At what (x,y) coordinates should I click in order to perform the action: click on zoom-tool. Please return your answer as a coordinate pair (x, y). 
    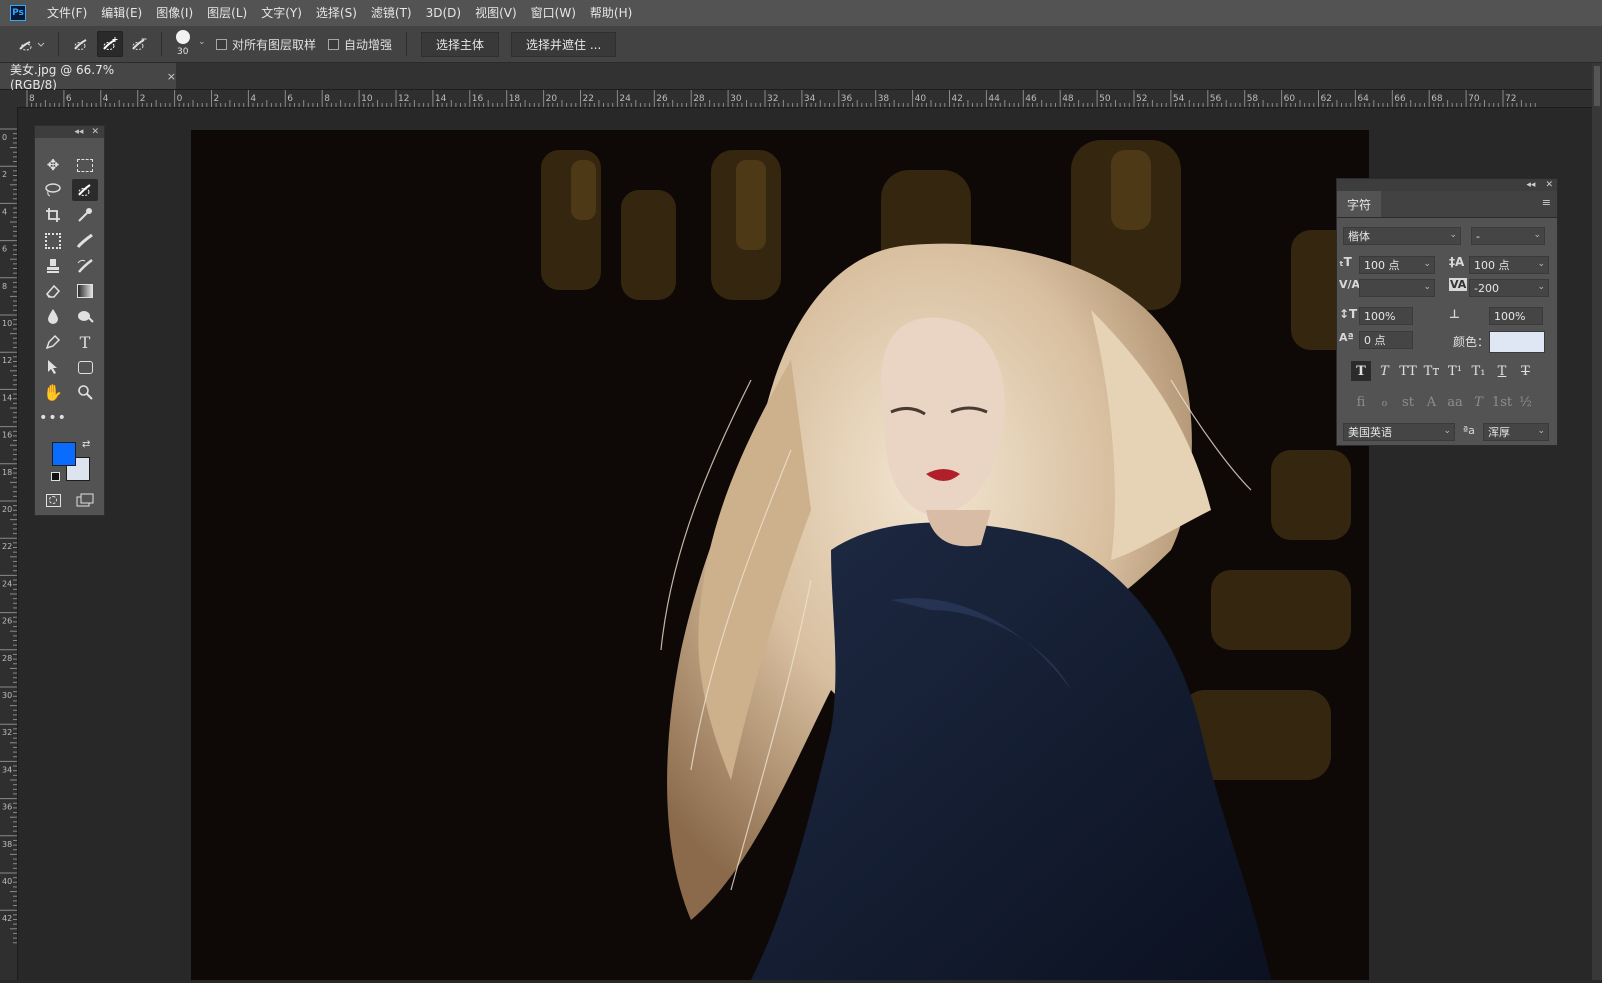
    Looking at the image, I should click on (85, 392).